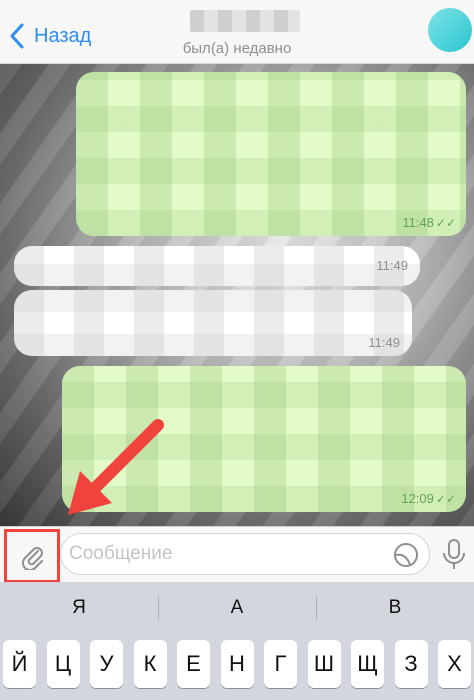 This screenshot has height=700, width=474. I want to click on message-input-bar, so click(237, 554).